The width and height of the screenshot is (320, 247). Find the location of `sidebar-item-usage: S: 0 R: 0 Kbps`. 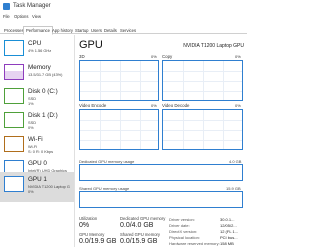

sidebar-item-usage: S: 0 R: 0 Kbps is located at coordinates (41, 151).